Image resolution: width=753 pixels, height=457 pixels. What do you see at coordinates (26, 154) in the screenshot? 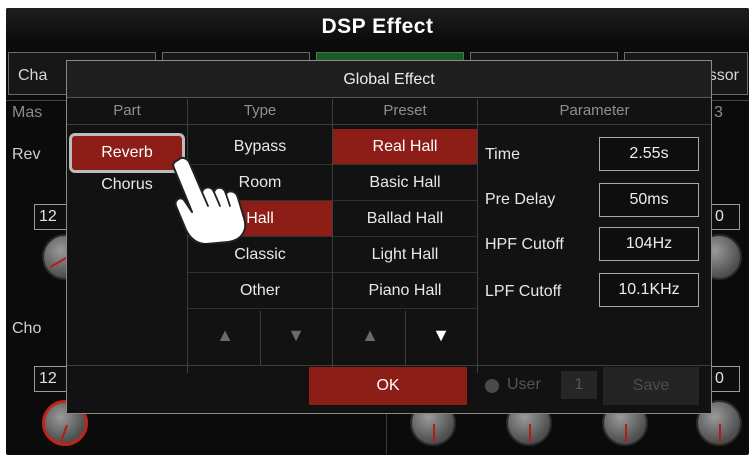
I see `background-rev-label: Rev` at bounding box center [26, 154].